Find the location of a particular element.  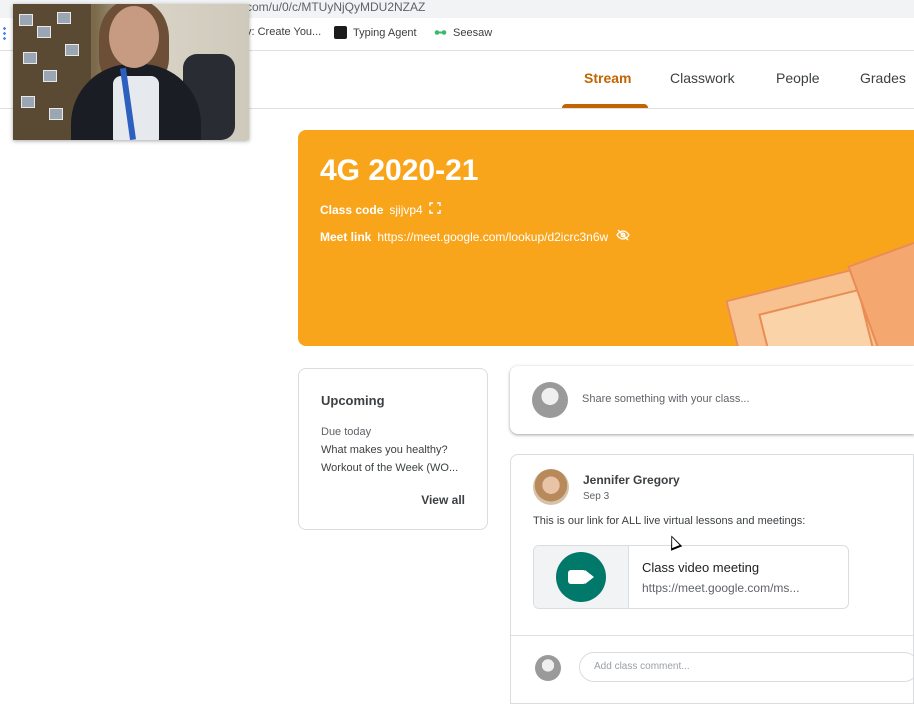

visibility-off-icon is located at coordinates (623, 236).